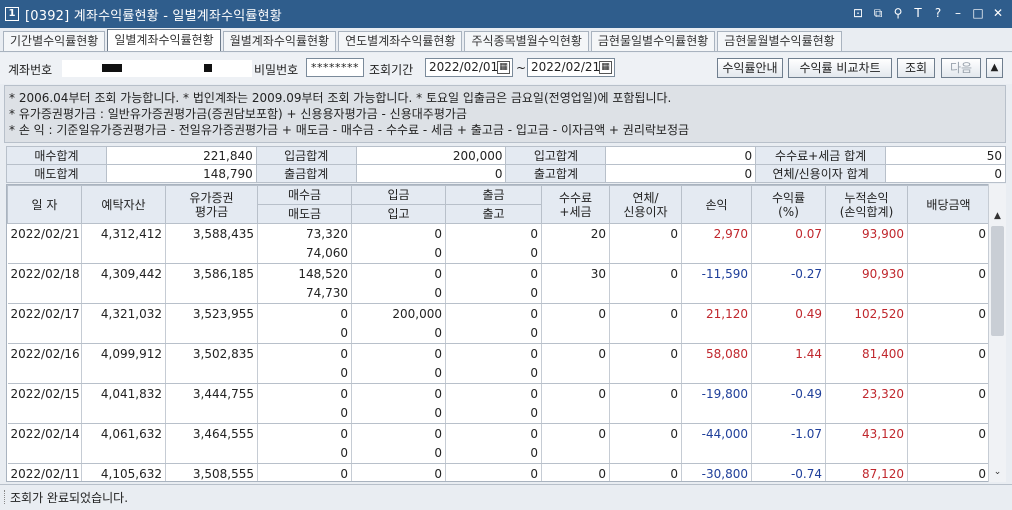  I want to click on summary-label: 출고합계, so click(556, 173).